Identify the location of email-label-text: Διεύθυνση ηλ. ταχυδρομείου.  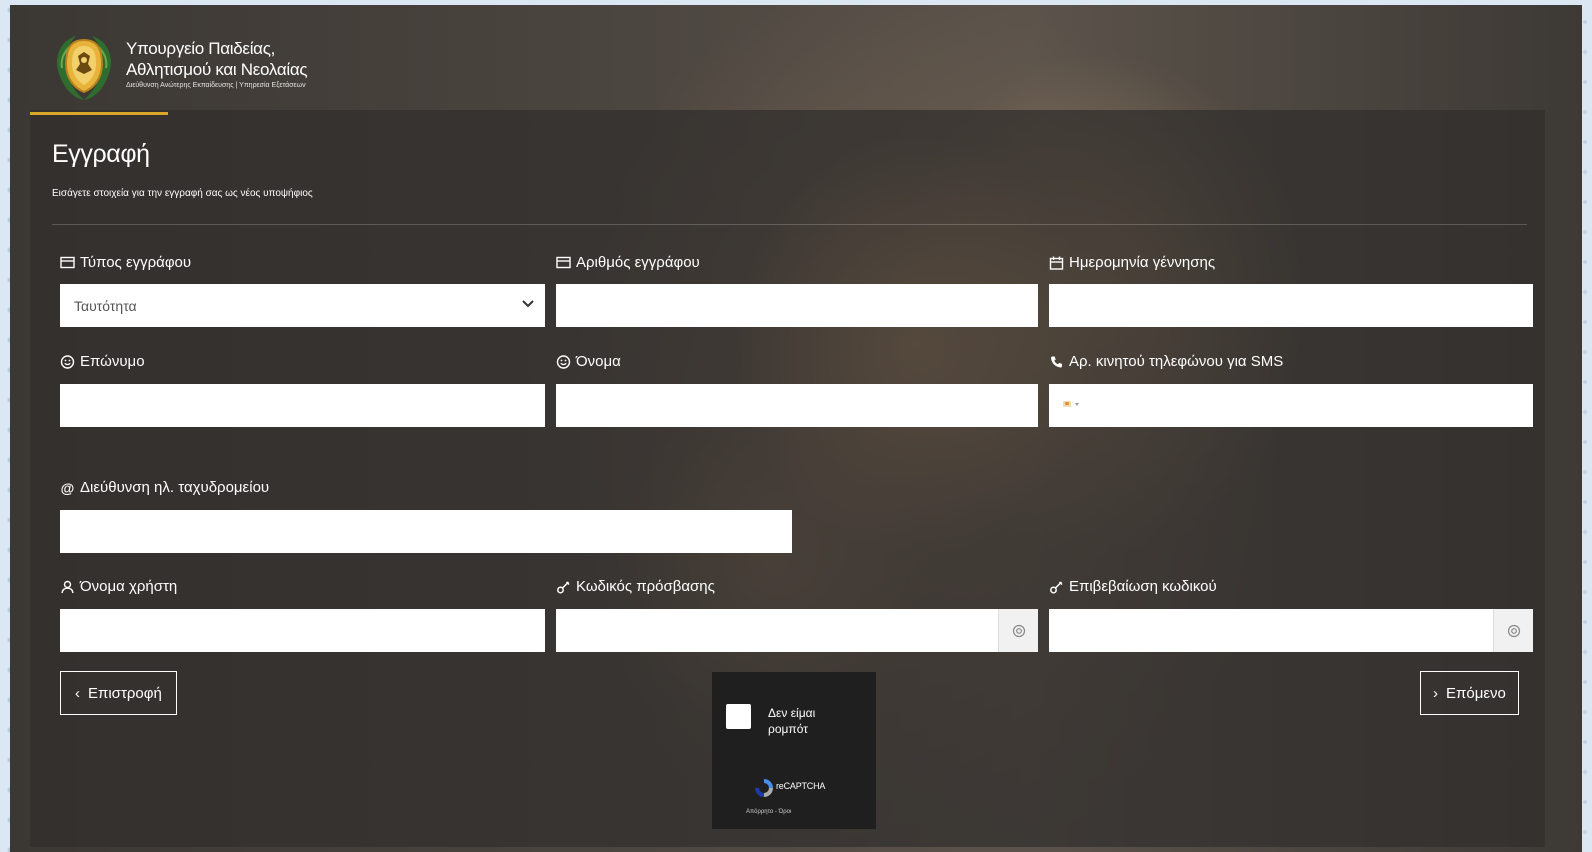
(175, 487).